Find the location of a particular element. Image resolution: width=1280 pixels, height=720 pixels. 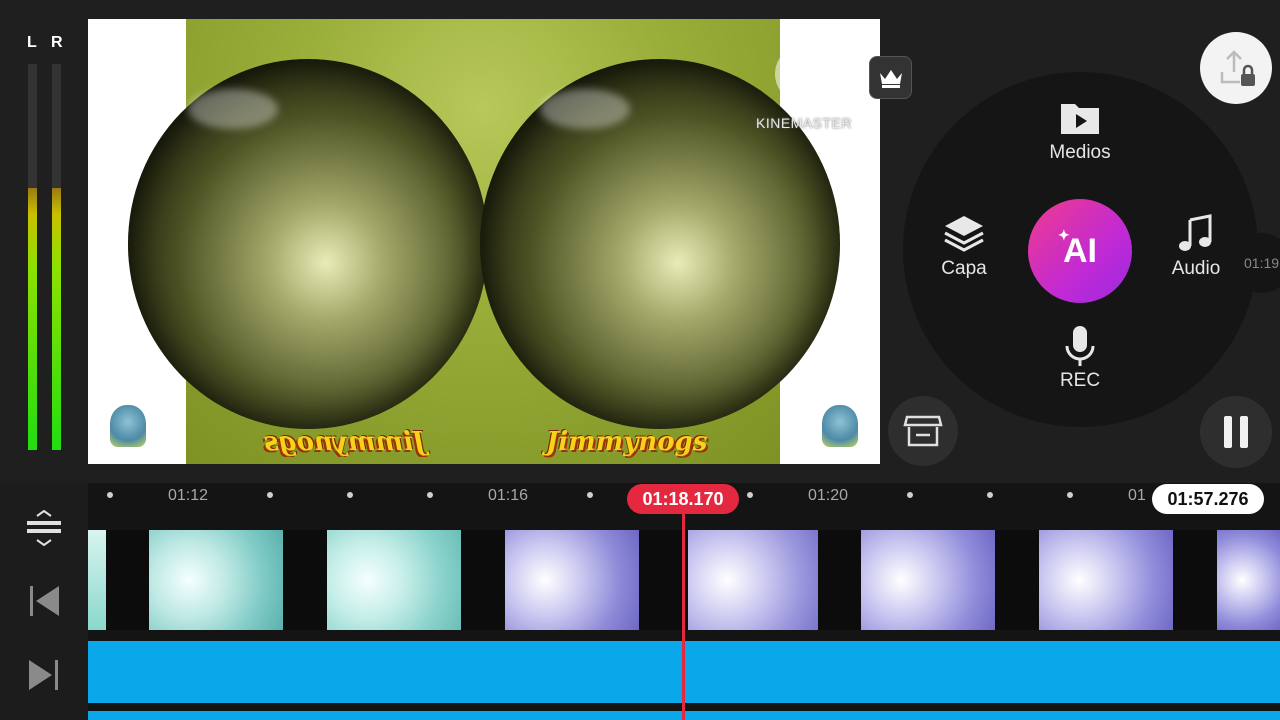

jump-to-end-button is located at coordinates (44, 675).